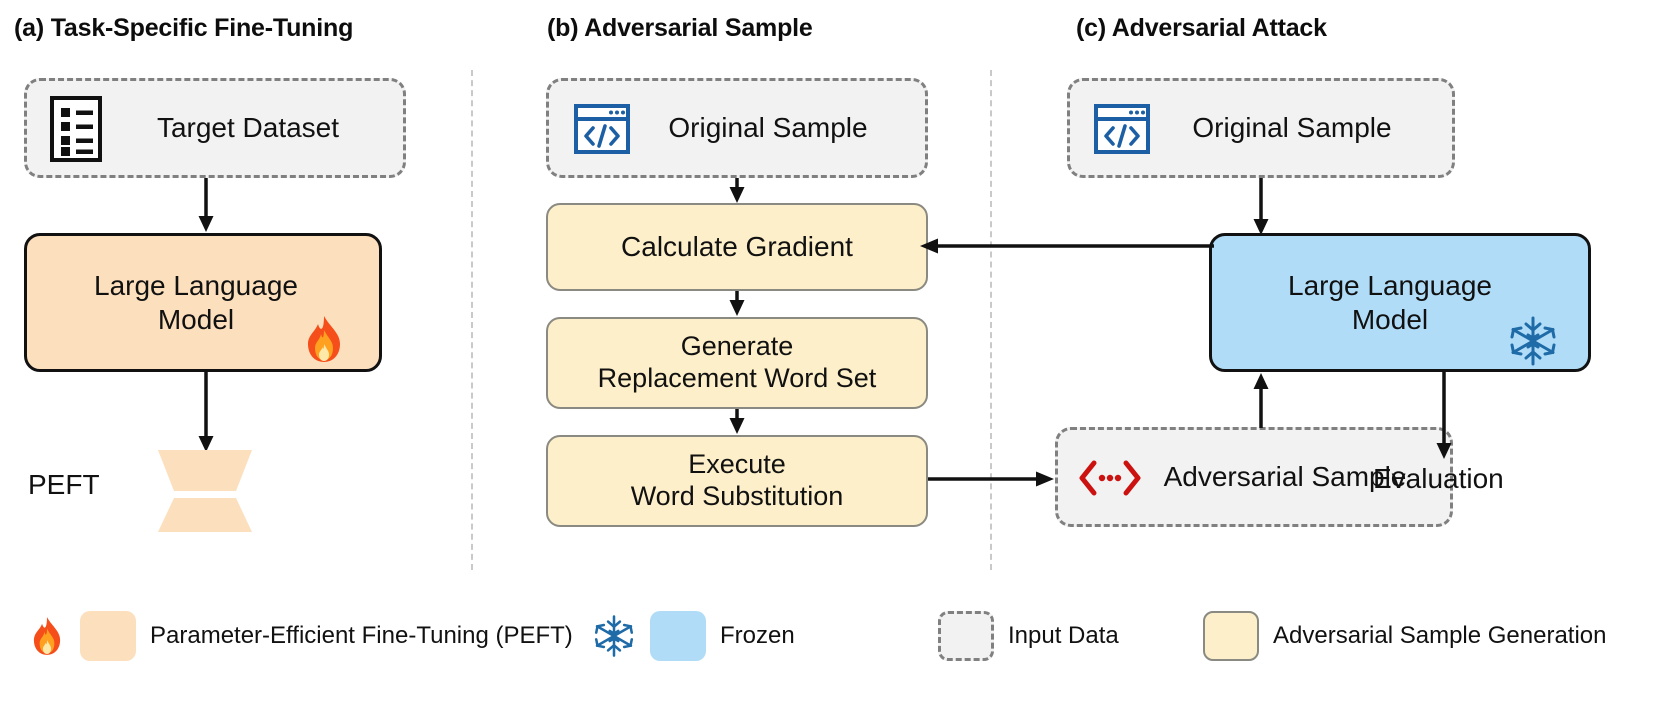  Describe the element at coordinates (680, 28) in the screenshot. I see `panel-title-b: (b) Adversarial Sample` at that location.